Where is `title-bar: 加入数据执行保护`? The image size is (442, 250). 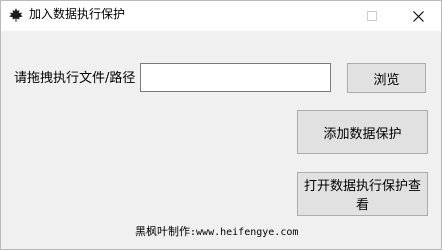
title-bar: 加入数据执行保护 is located at coordinates (221, 16).